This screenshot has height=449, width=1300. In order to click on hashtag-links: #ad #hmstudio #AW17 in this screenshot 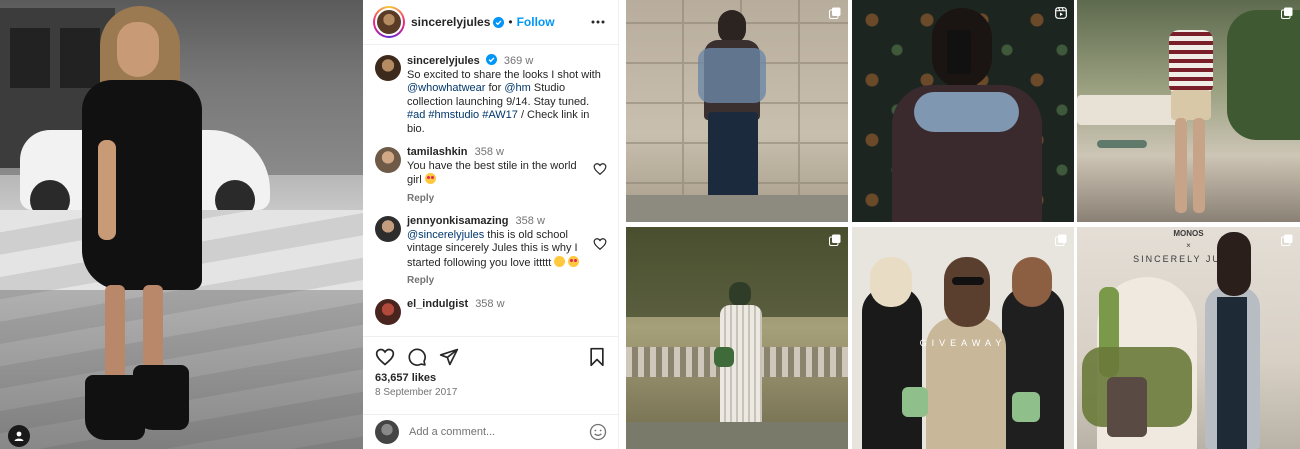, I will do `click(462, 115)`.